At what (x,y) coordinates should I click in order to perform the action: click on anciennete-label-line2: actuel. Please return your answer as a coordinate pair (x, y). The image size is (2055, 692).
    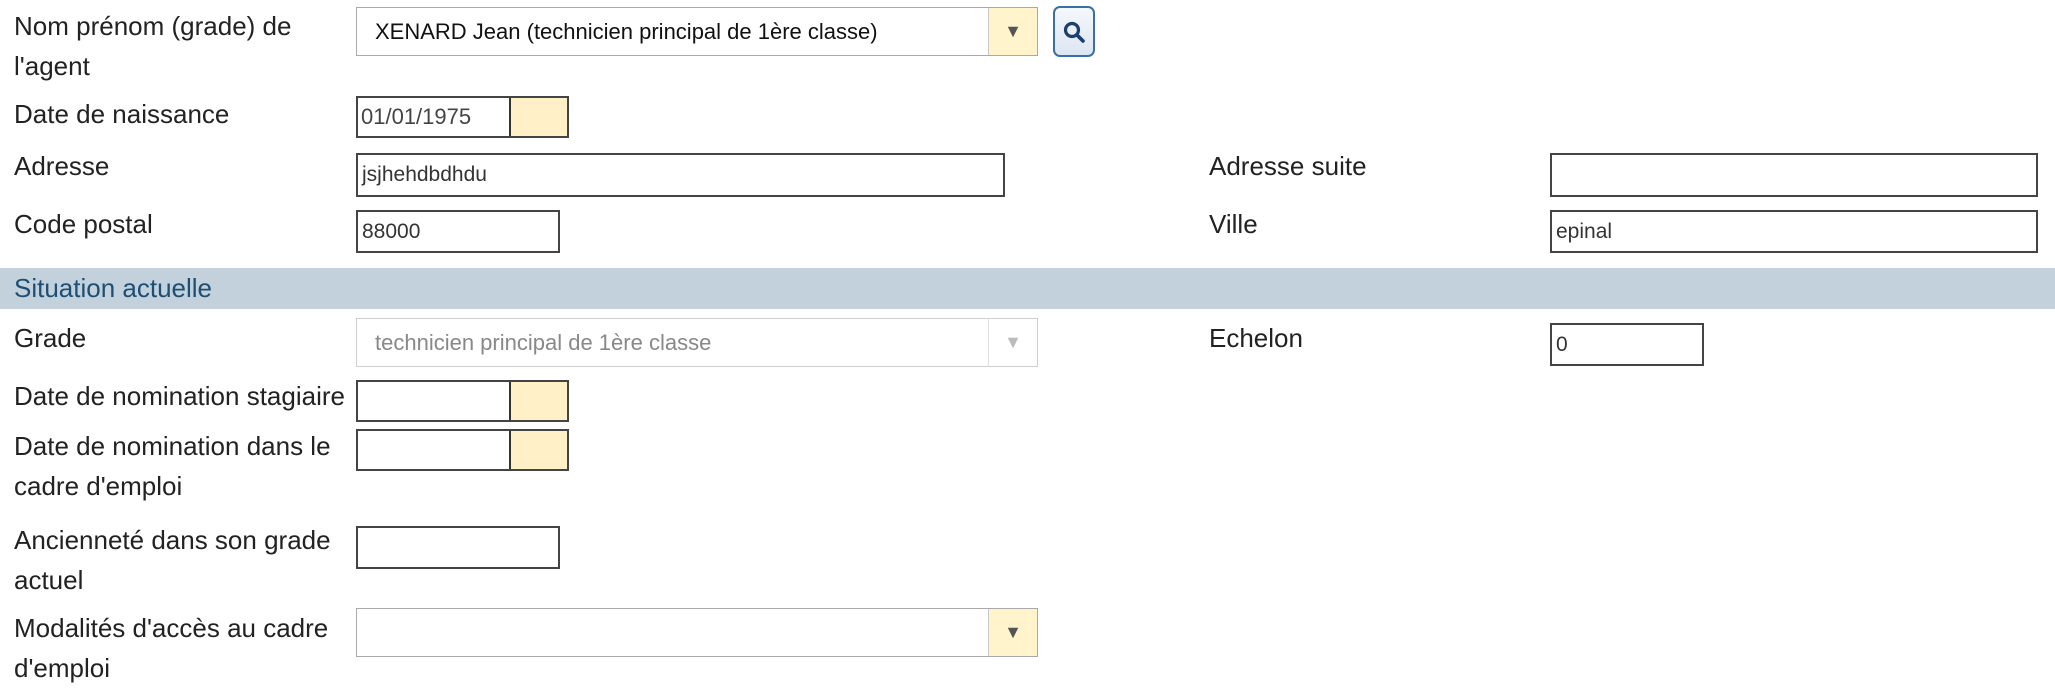
    Looking at the image, I should click on (49, 580).